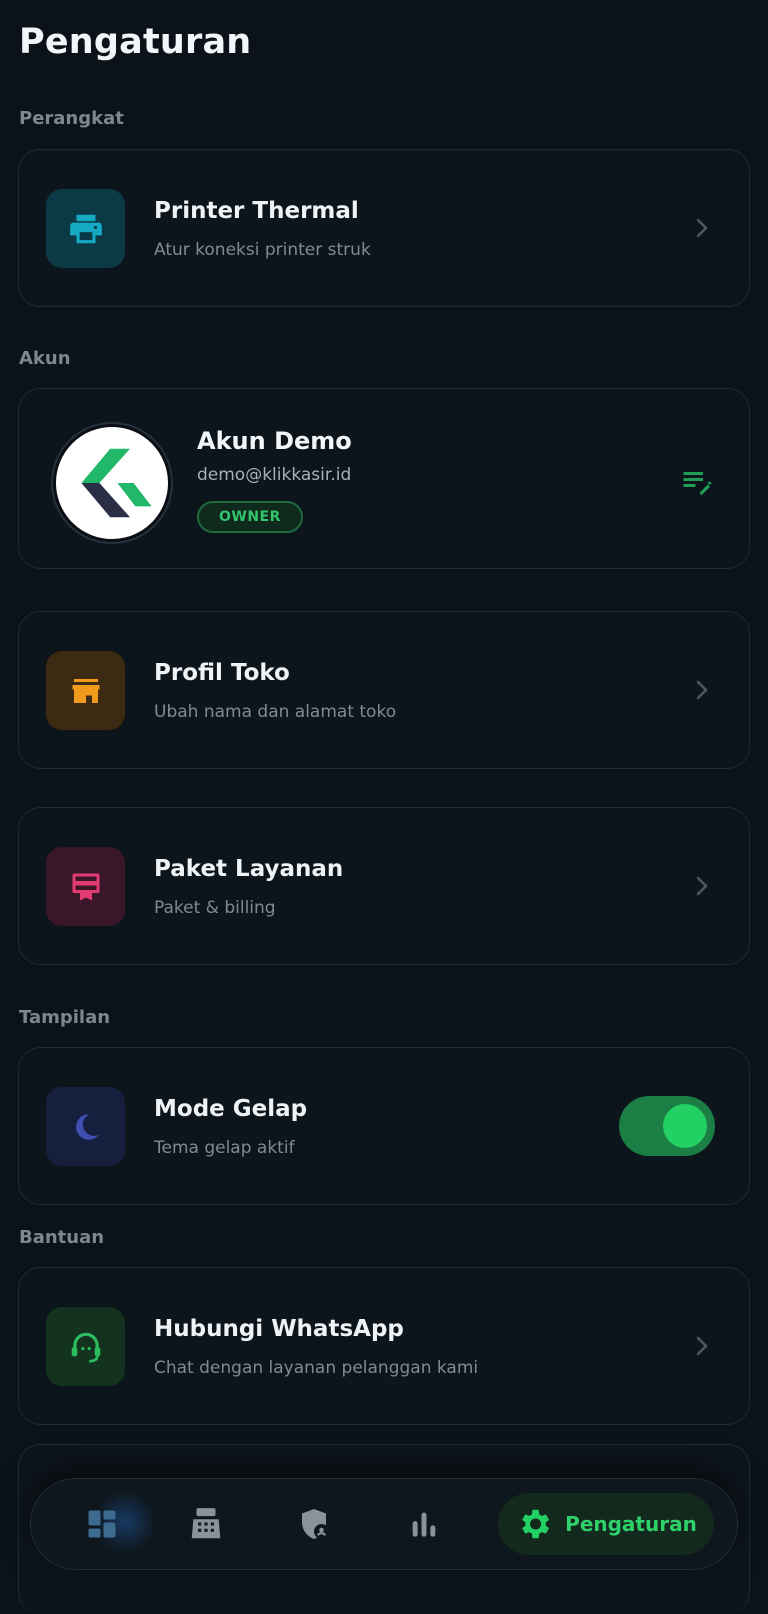 The height and width of the screenshot is (1614, 768). What do you see at coordinates (536, 1524) in the screenshot?
I see `settings-icon` at bounding box center [536, 1524].